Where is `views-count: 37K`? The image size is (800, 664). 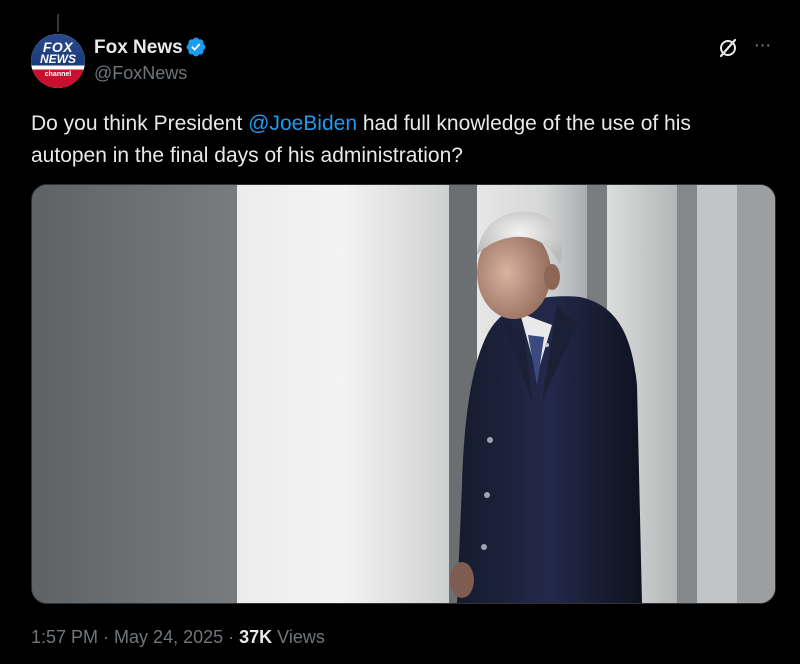 views-count: 37K is located at coordinates (256, 637).